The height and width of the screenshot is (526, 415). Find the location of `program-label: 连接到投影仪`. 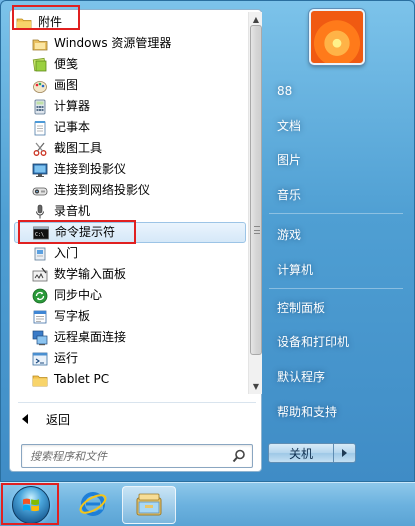

program-label: 连接到投影仪 is located at coordinates (90, 169).